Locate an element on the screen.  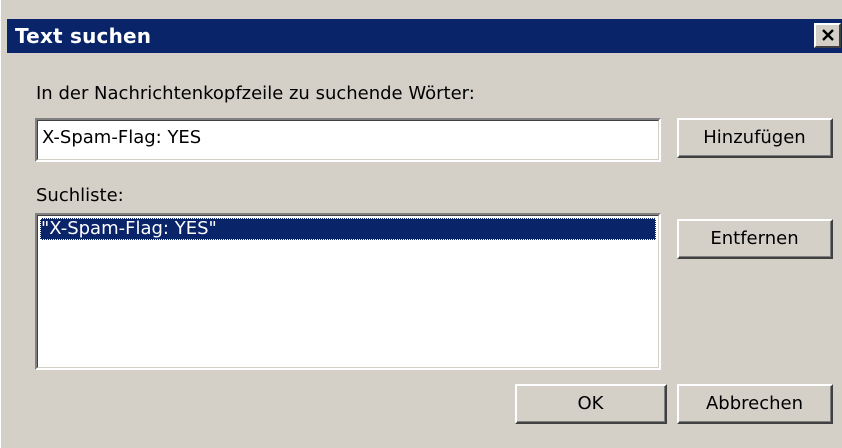
cancel-button-label: Abbrechen is located at coordinates (755, 404).